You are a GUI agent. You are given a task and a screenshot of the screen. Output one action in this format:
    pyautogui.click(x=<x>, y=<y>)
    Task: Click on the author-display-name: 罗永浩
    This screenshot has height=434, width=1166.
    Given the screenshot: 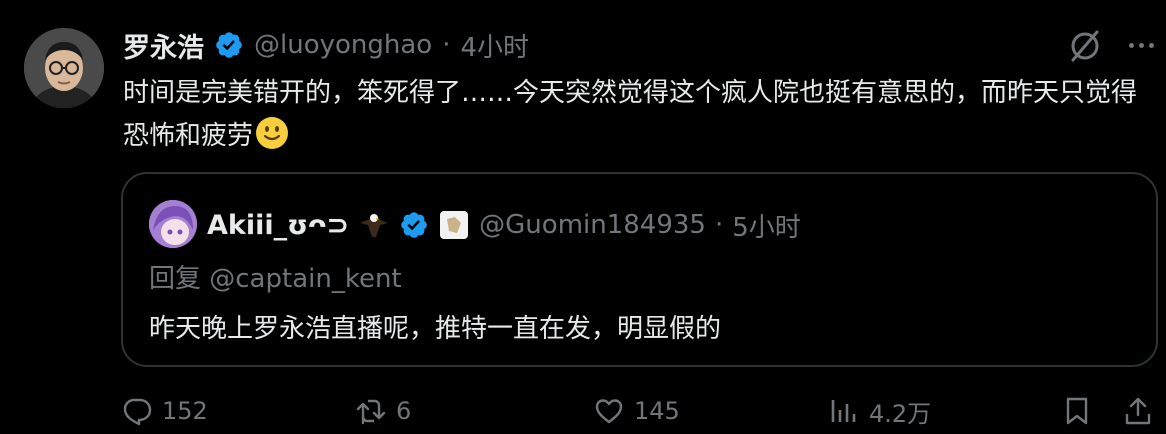 What is the action you would take?
    pyautogui.click(x=163, y=45)
    